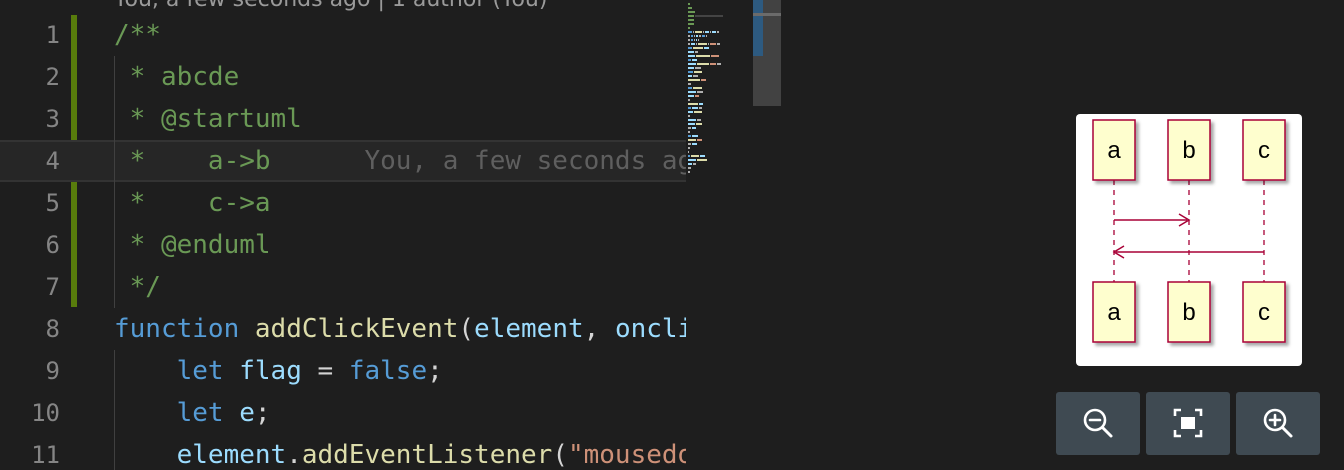 The height and width of the screenshot is (470, 1344). What do you see at coordinates (1278, 423) in the screenshot?
I see `zoom-in-button` at bounding box center [1278, 423].